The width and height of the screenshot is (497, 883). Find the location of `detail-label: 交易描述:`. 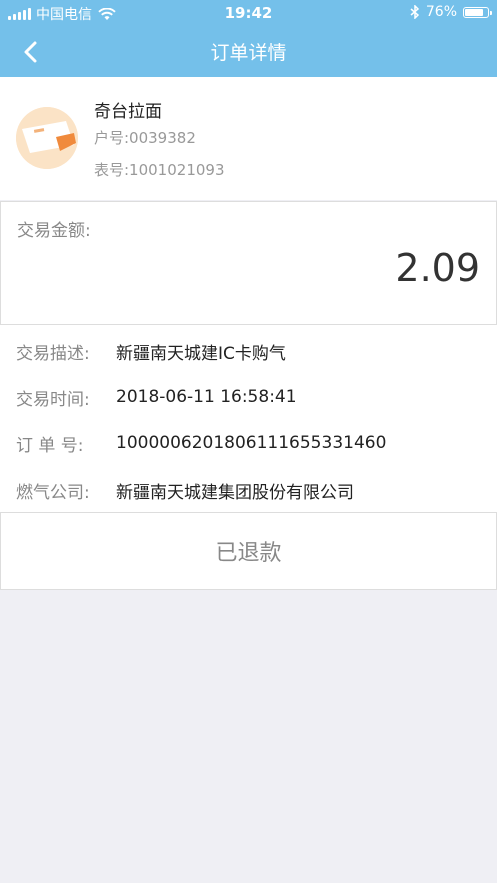

detail-label: 交易描述: is located at coordinates (53, 353).